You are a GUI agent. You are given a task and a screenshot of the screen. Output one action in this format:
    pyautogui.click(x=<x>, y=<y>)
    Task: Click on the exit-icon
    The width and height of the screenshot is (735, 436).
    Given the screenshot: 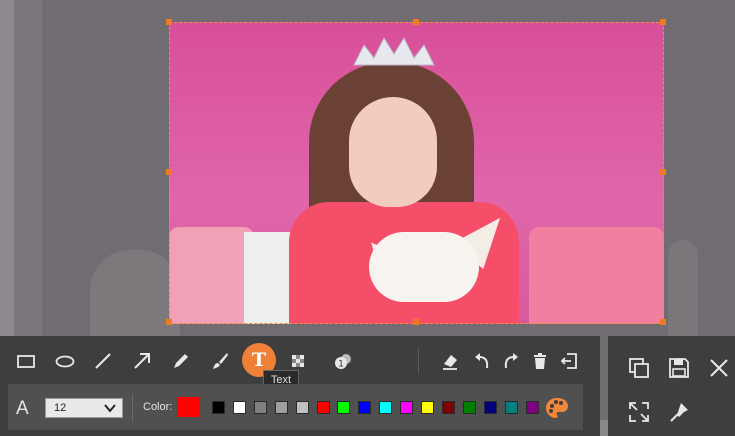 What is the action you would take?
    pyautogui.click(x=568, y=361)
    